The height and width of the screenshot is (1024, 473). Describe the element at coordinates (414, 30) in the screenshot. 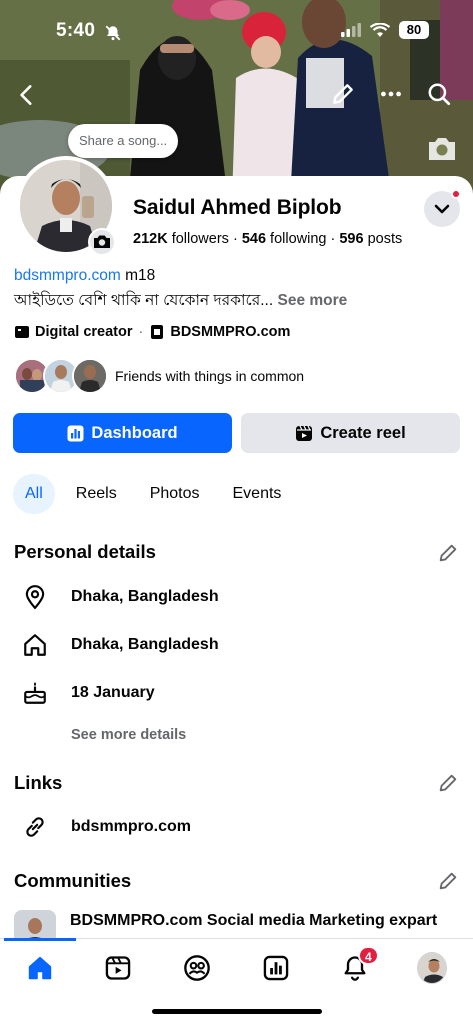

I see `battery-level: 80` at that location.